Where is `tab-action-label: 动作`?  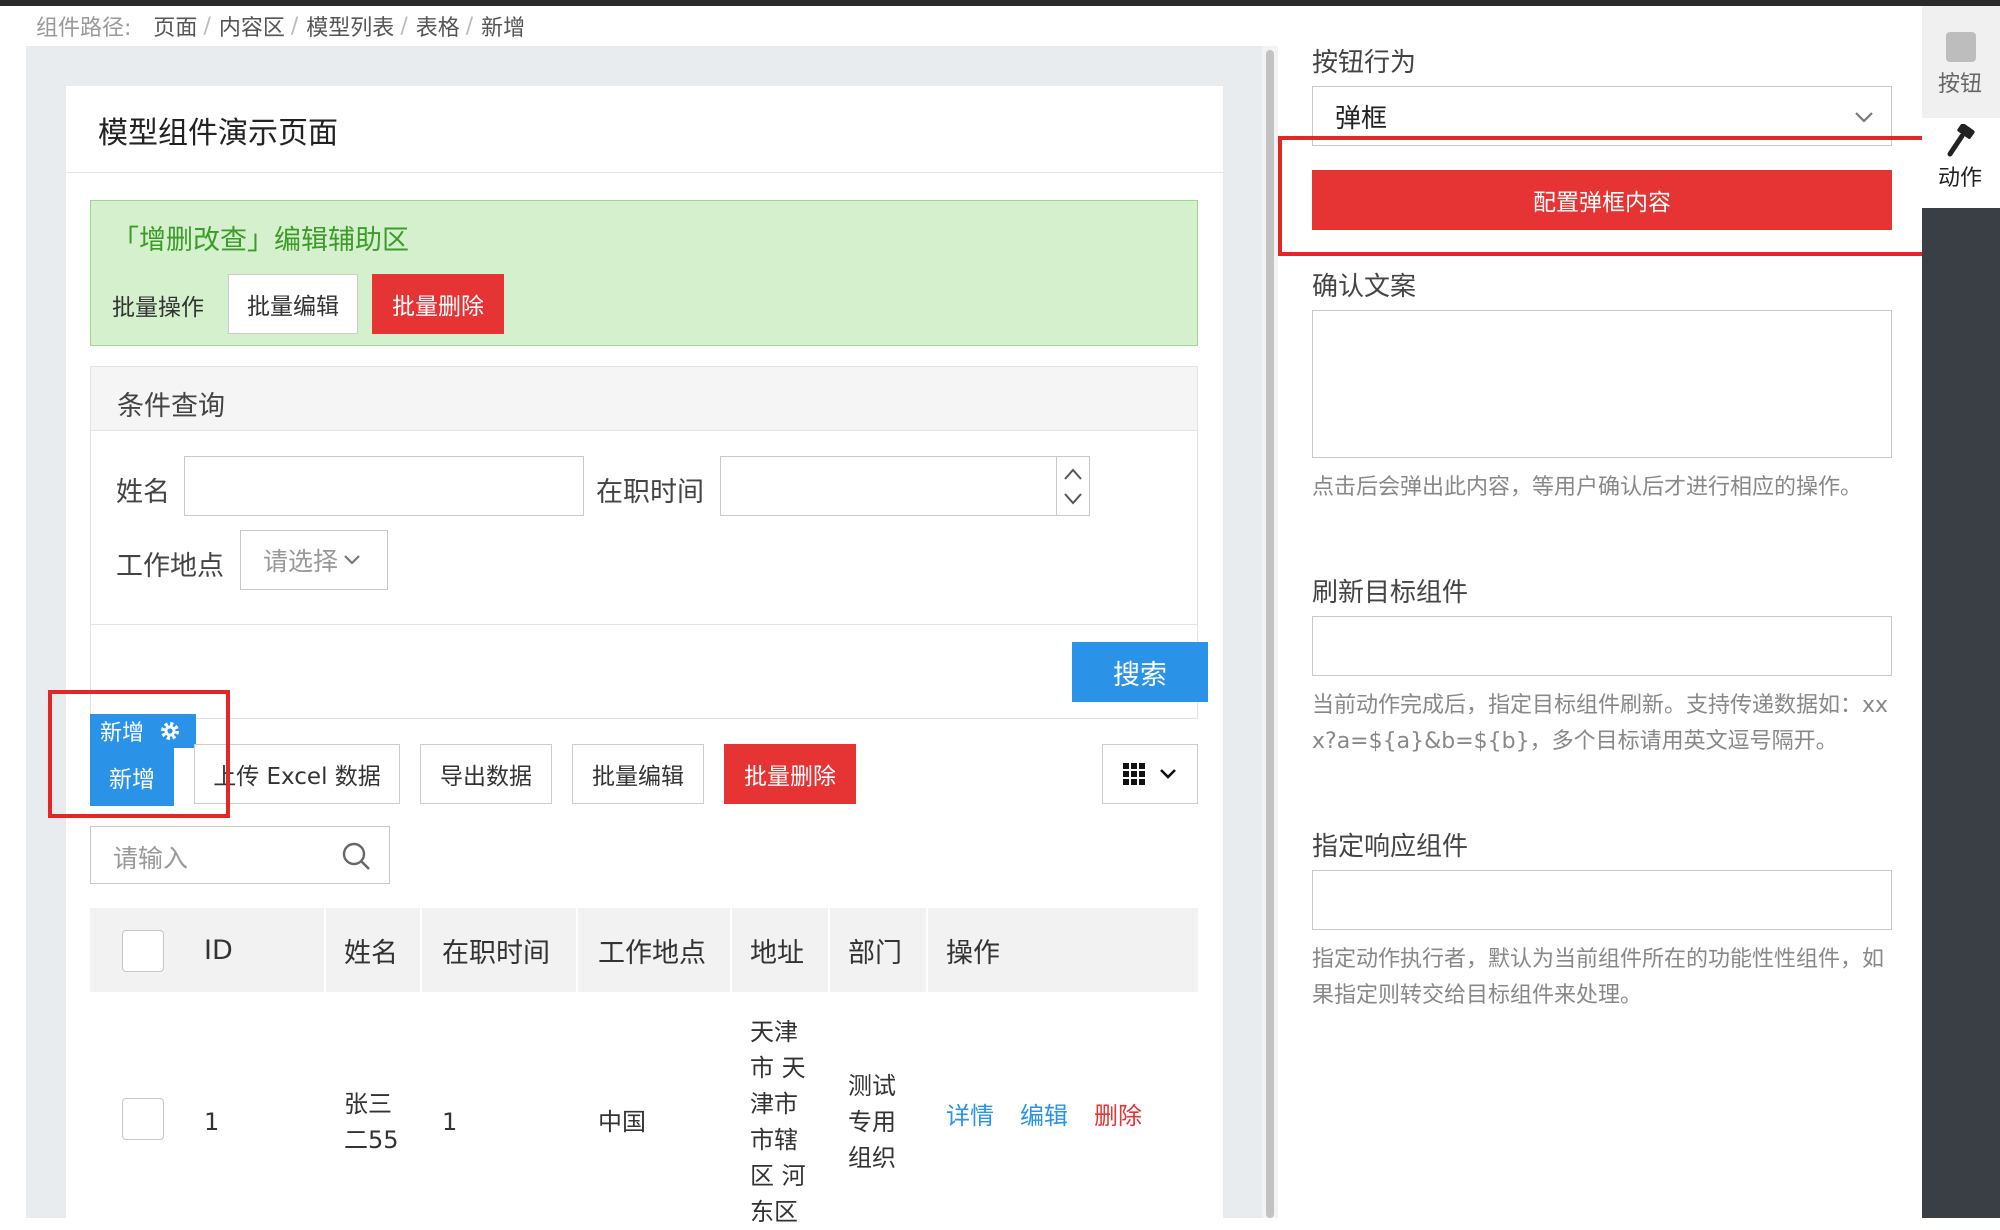 tab-action-label: 动作 is located at coordinates (1960, 178).